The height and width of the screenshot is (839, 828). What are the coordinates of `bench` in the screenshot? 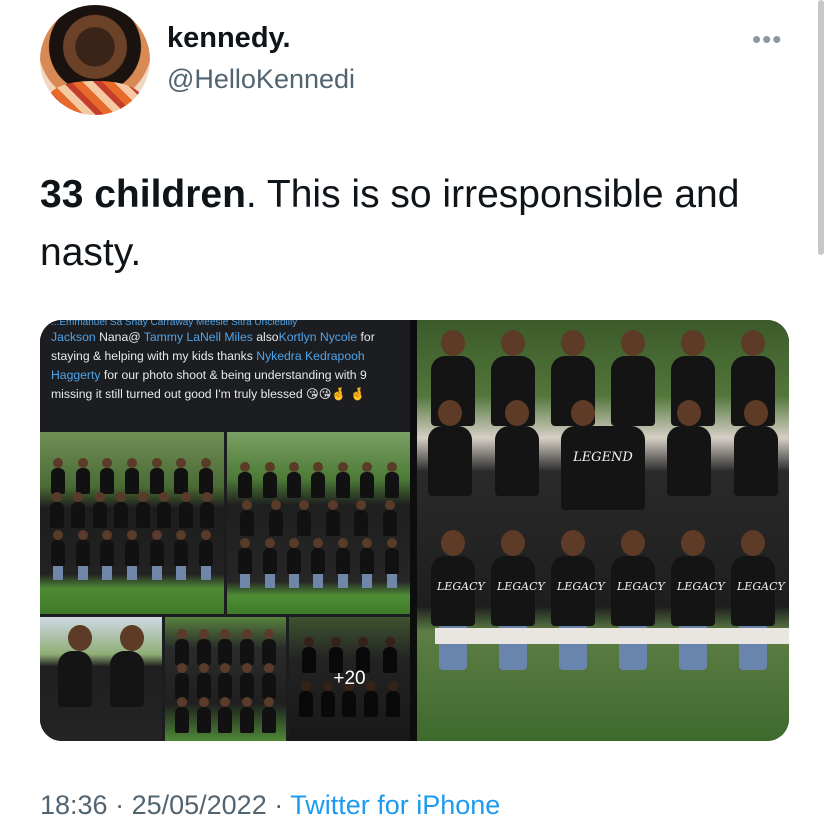 It's located at (612, 636).